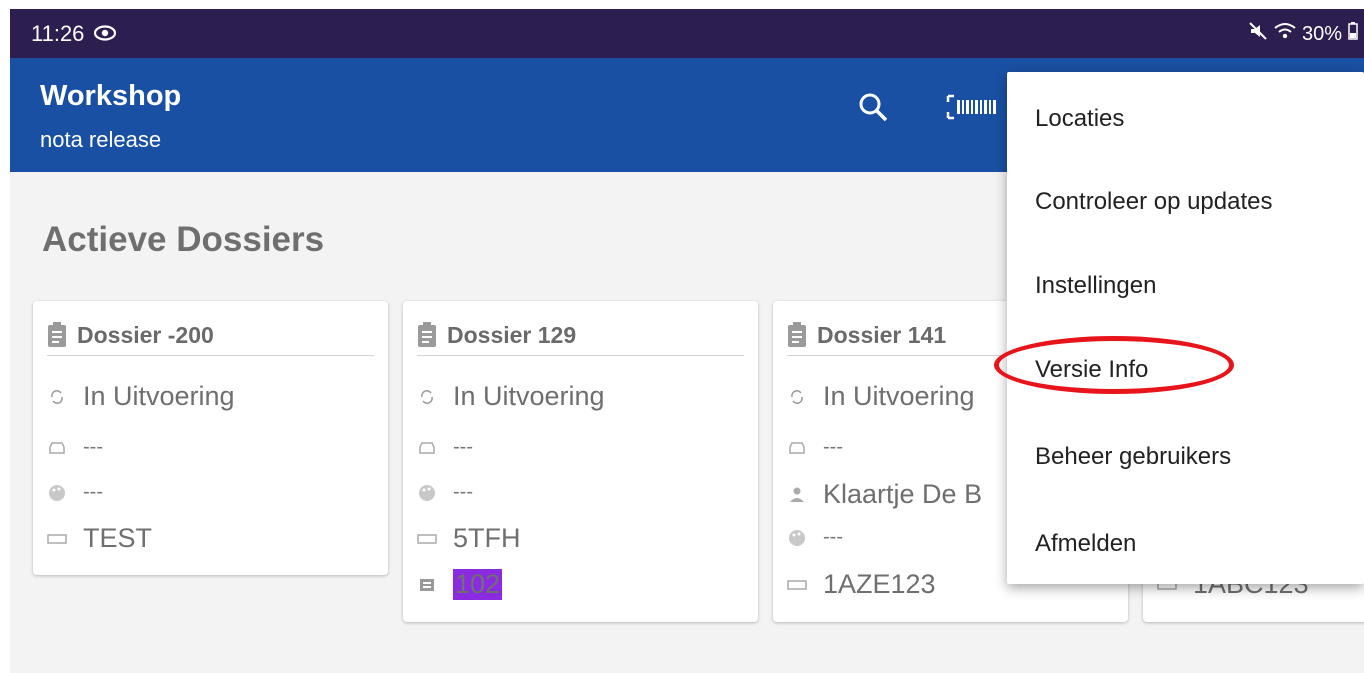  I want to click on card-title: Dossier -200, so click(145, 334).